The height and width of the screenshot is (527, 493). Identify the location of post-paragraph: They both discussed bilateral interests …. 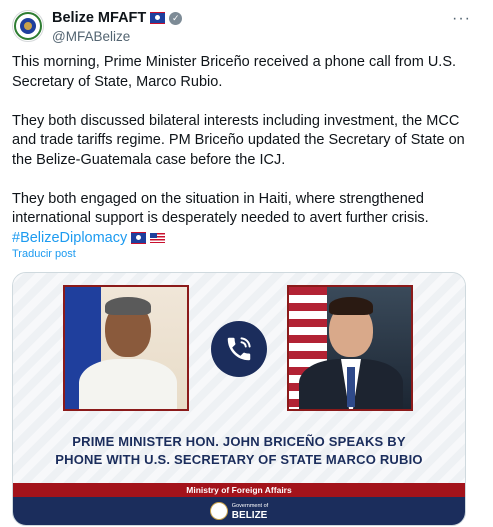
(238, 140).